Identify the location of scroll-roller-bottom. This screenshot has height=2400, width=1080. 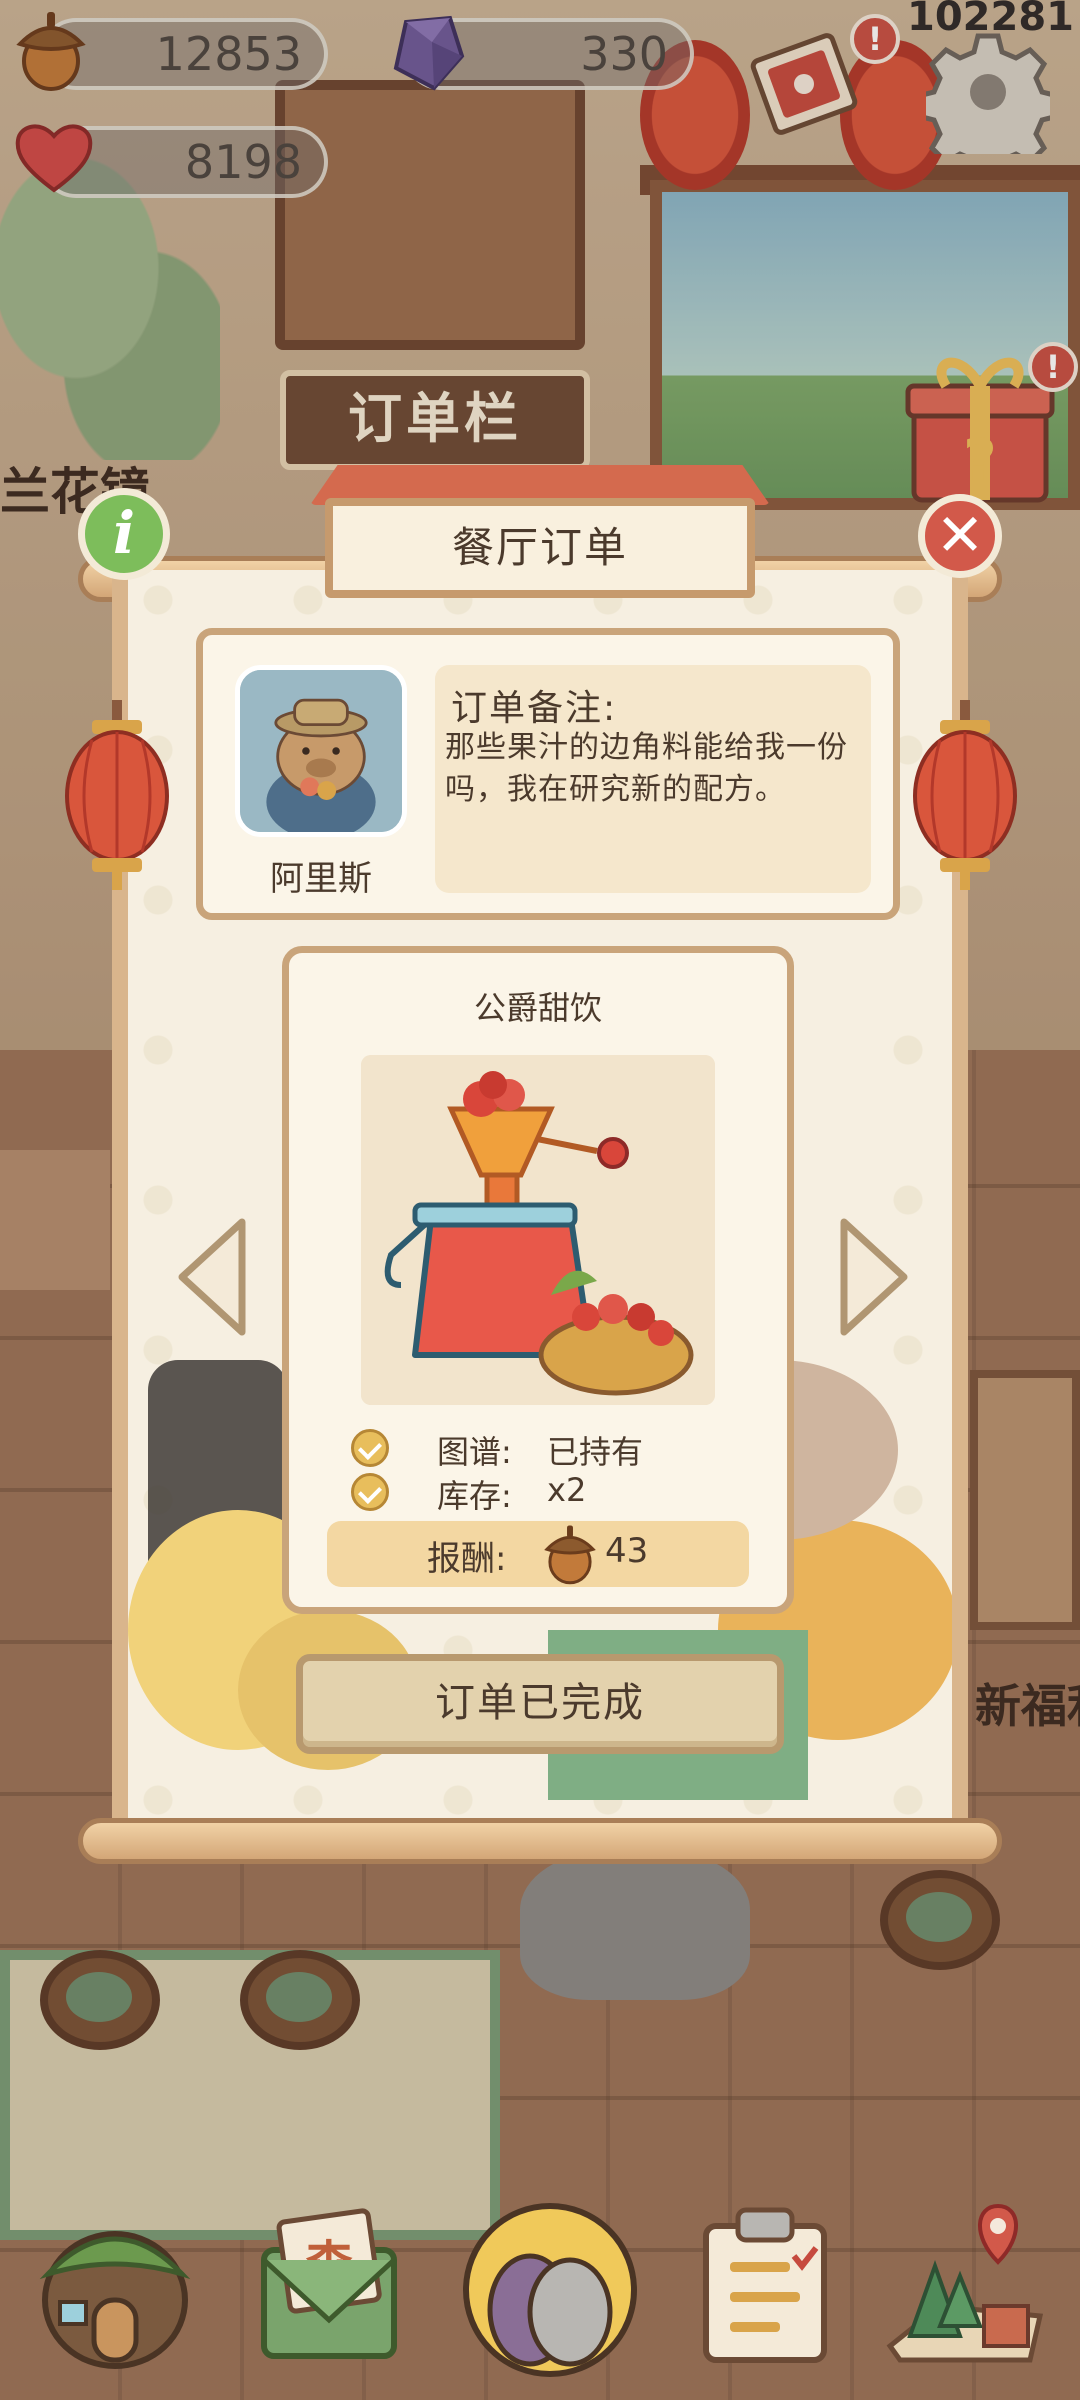
(540, 1841).